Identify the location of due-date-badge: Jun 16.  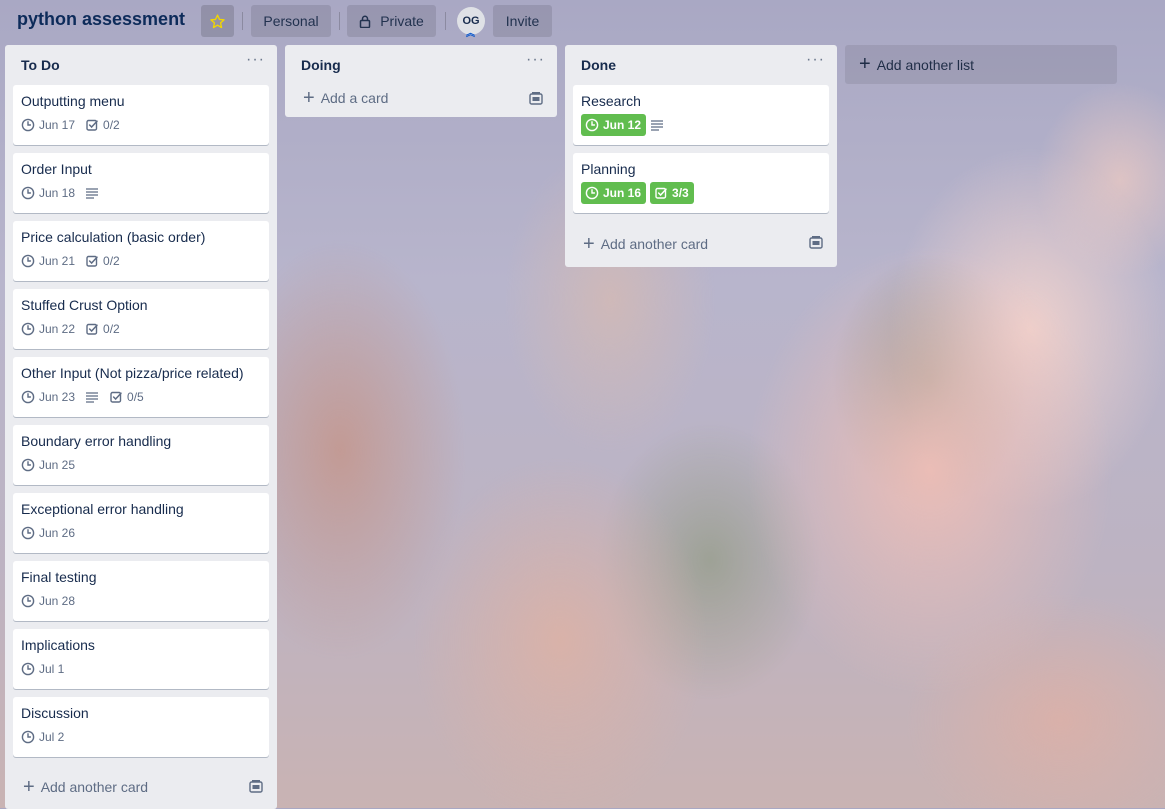
(614, 193).